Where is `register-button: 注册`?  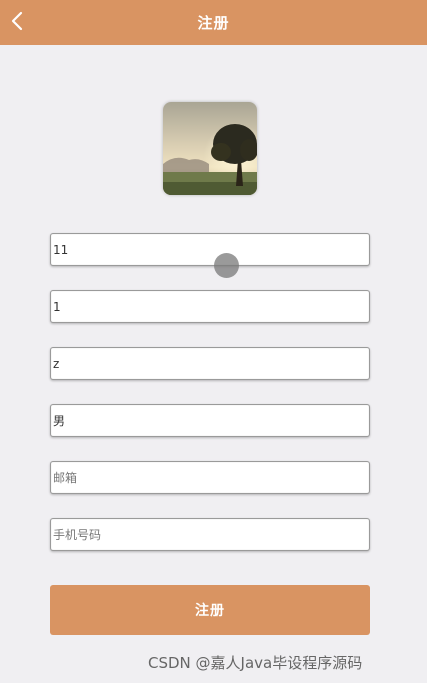 register-button: 注册 is located at coordinates (210, 610).